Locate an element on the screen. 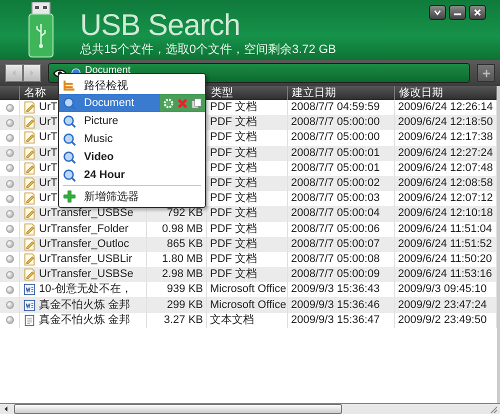  file-size: 299 KB is located at coordinates (184, 305).